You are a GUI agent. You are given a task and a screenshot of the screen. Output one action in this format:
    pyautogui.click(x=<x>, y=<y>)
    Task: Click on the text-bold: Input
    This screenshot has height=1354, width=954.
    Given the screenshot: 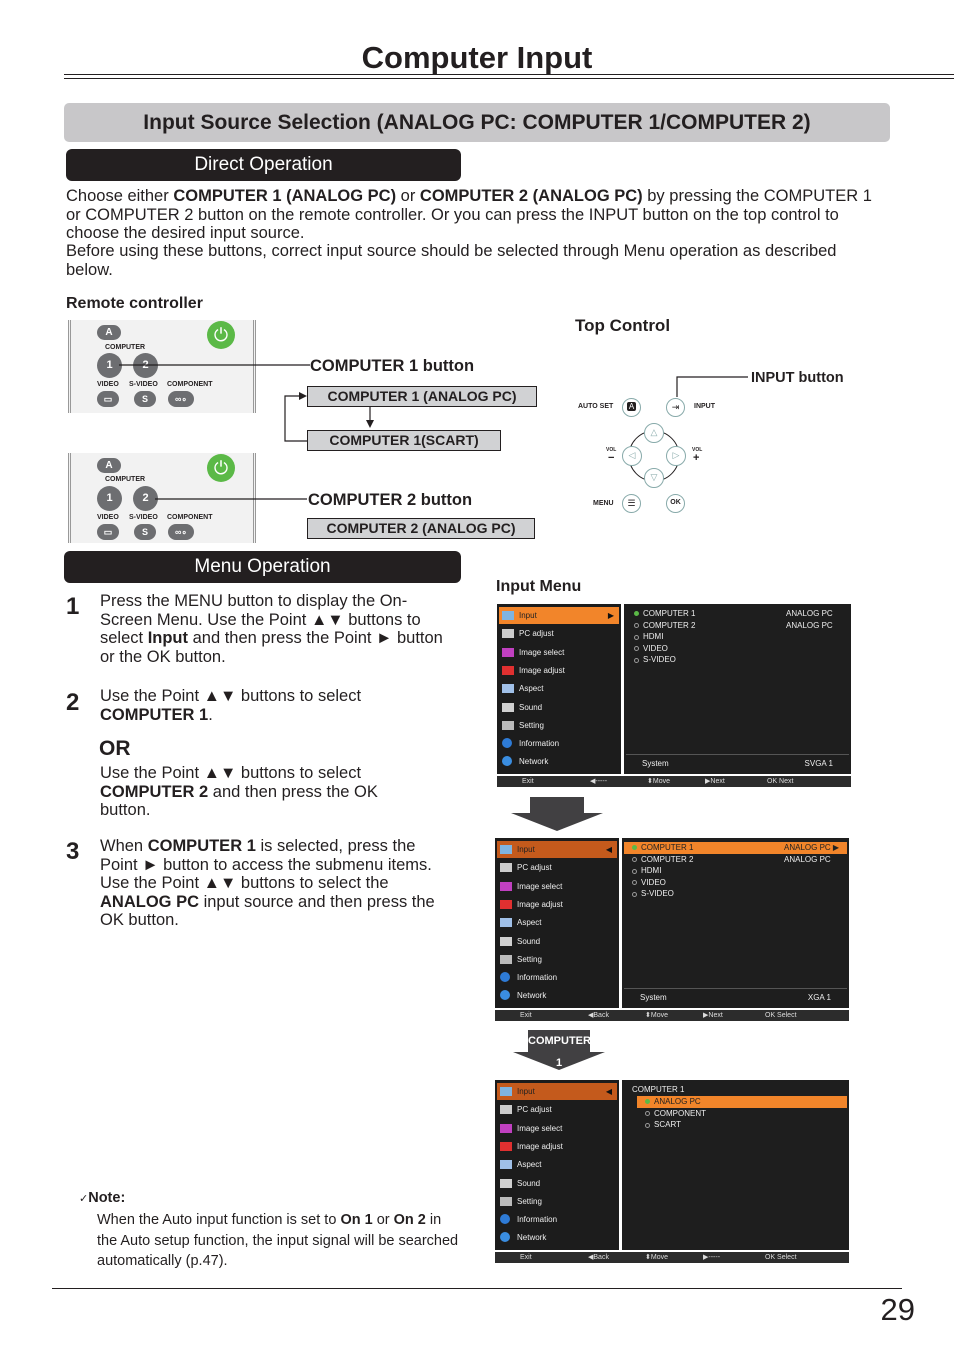 What is the action you would take?
    pyautogui.click(x=168, y=638)
    